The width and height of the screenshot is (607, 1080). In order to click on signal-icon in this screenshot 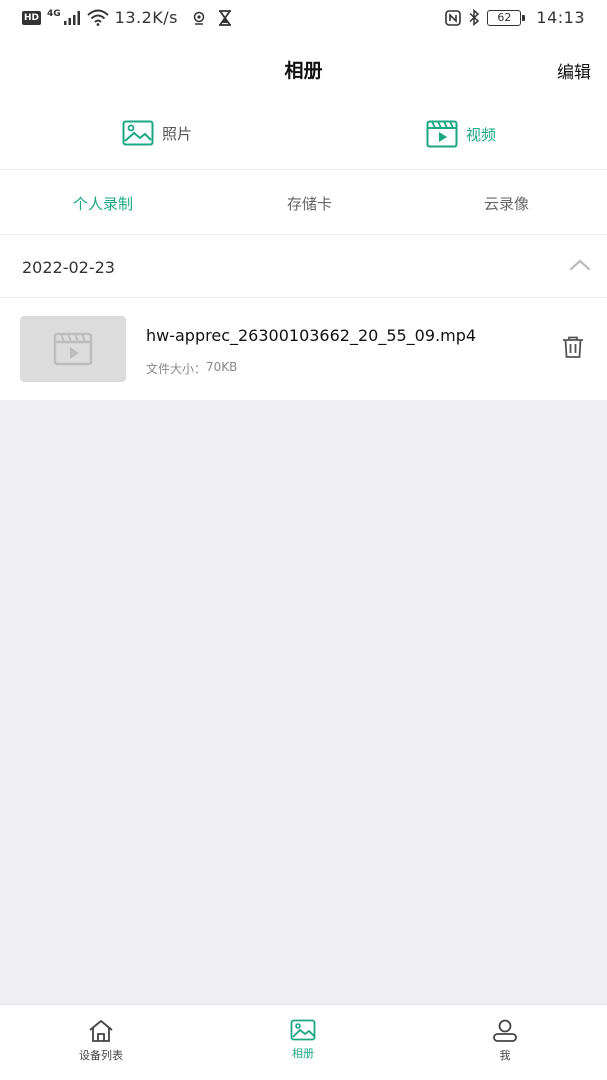, I will do `click(71, 17)`.